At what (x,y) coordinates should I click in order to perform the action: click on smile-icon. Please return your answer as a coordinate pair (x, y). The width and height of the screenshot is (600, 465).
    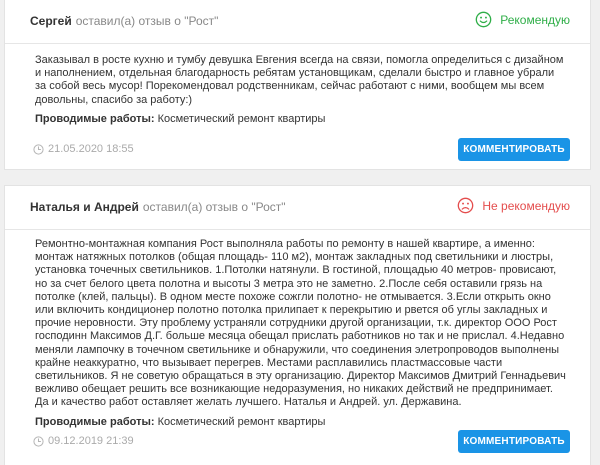
    Looking at the image, I should click on (483, 19).